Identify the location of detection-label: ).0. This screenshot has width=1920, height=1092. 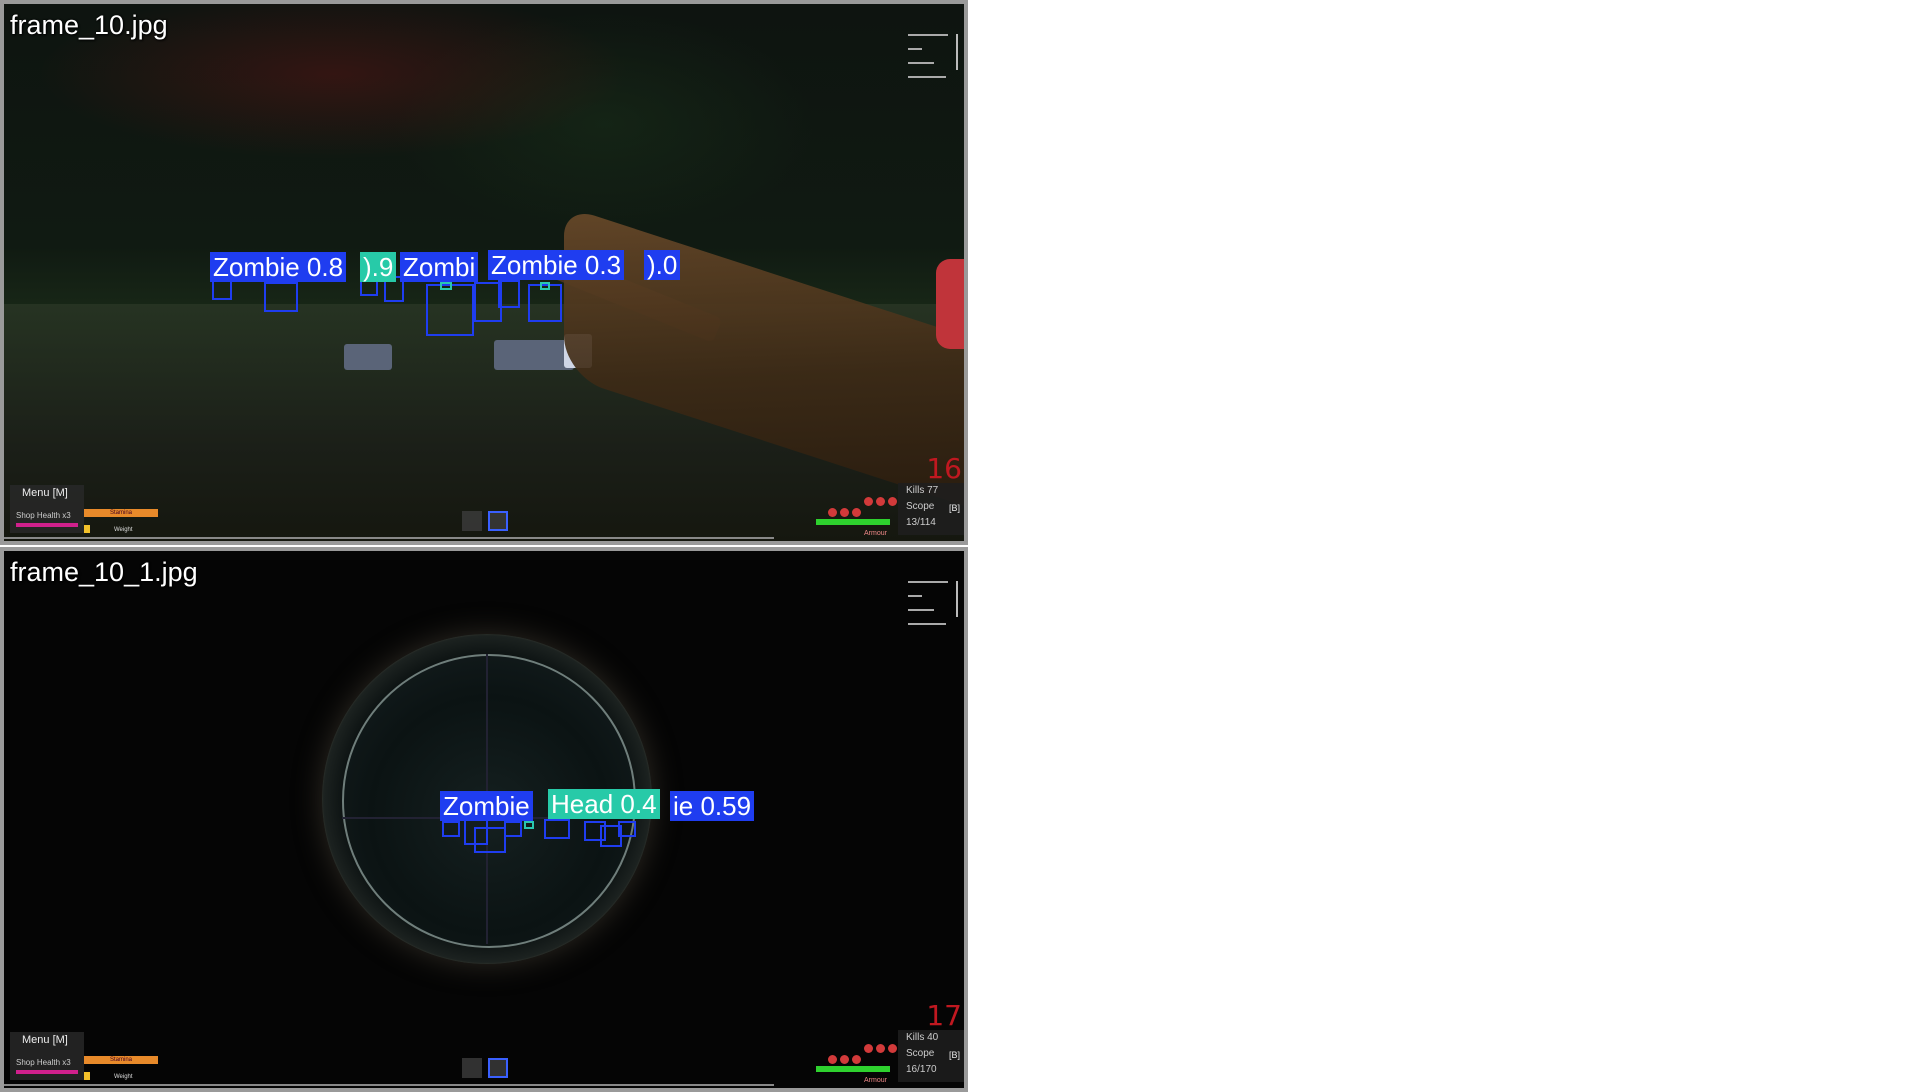
(662, 265).